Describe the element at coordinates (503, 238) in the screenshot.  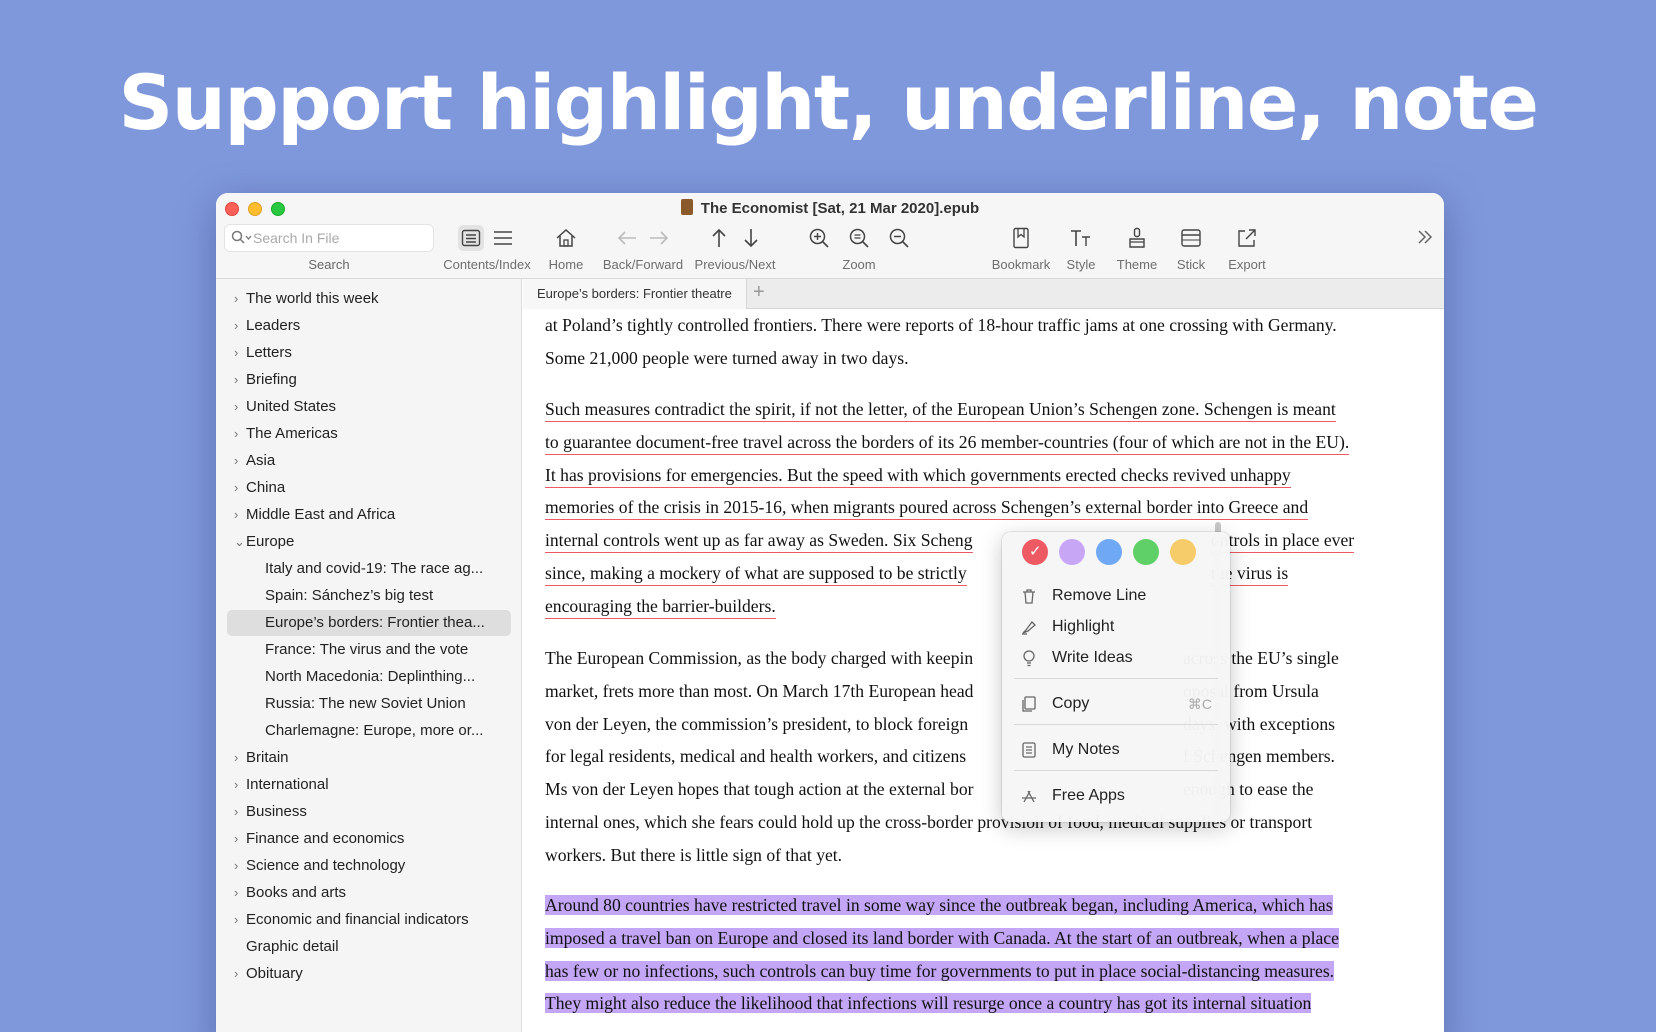
I see `index-list-icon` at that location.